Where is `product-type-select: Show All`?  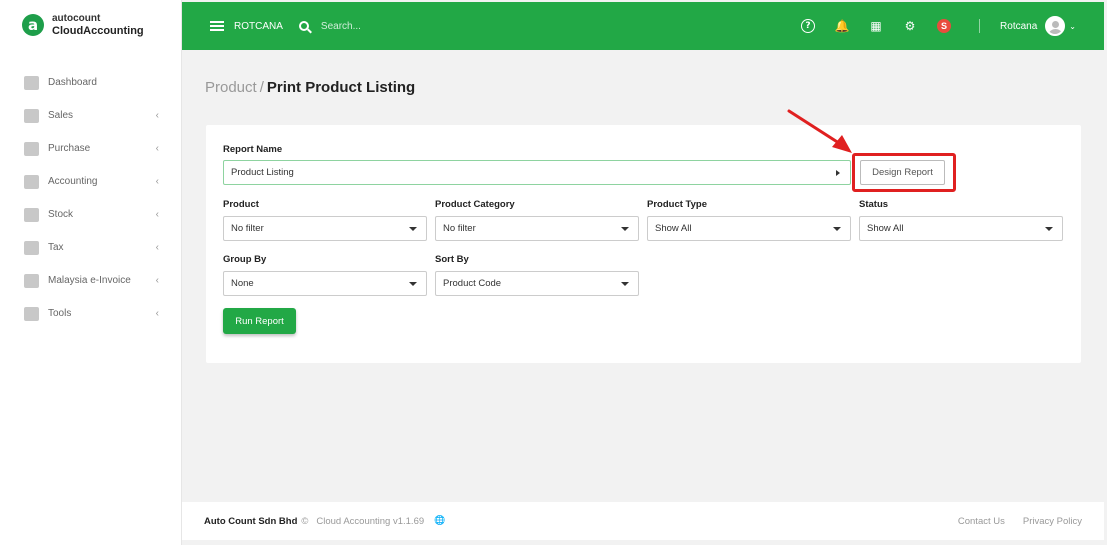
product-type-select: Show All is located at coordinates (749, 228).